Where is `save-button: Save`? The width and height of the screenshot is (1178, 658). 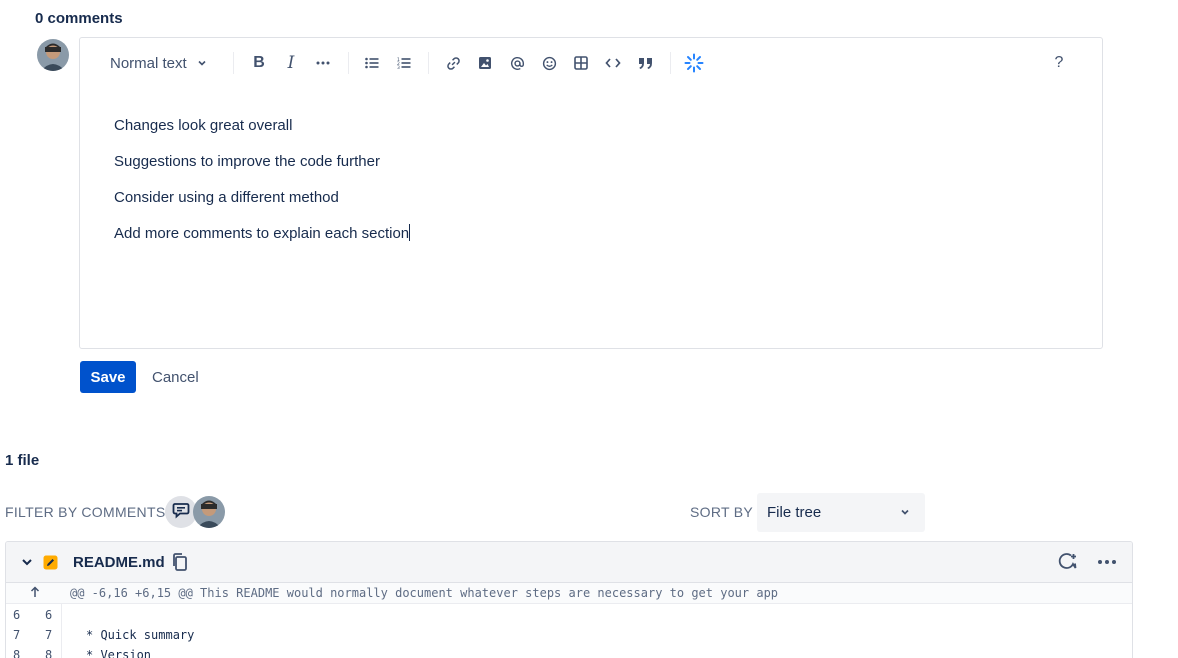
save-button: Save is located at coordinates (108, 377).